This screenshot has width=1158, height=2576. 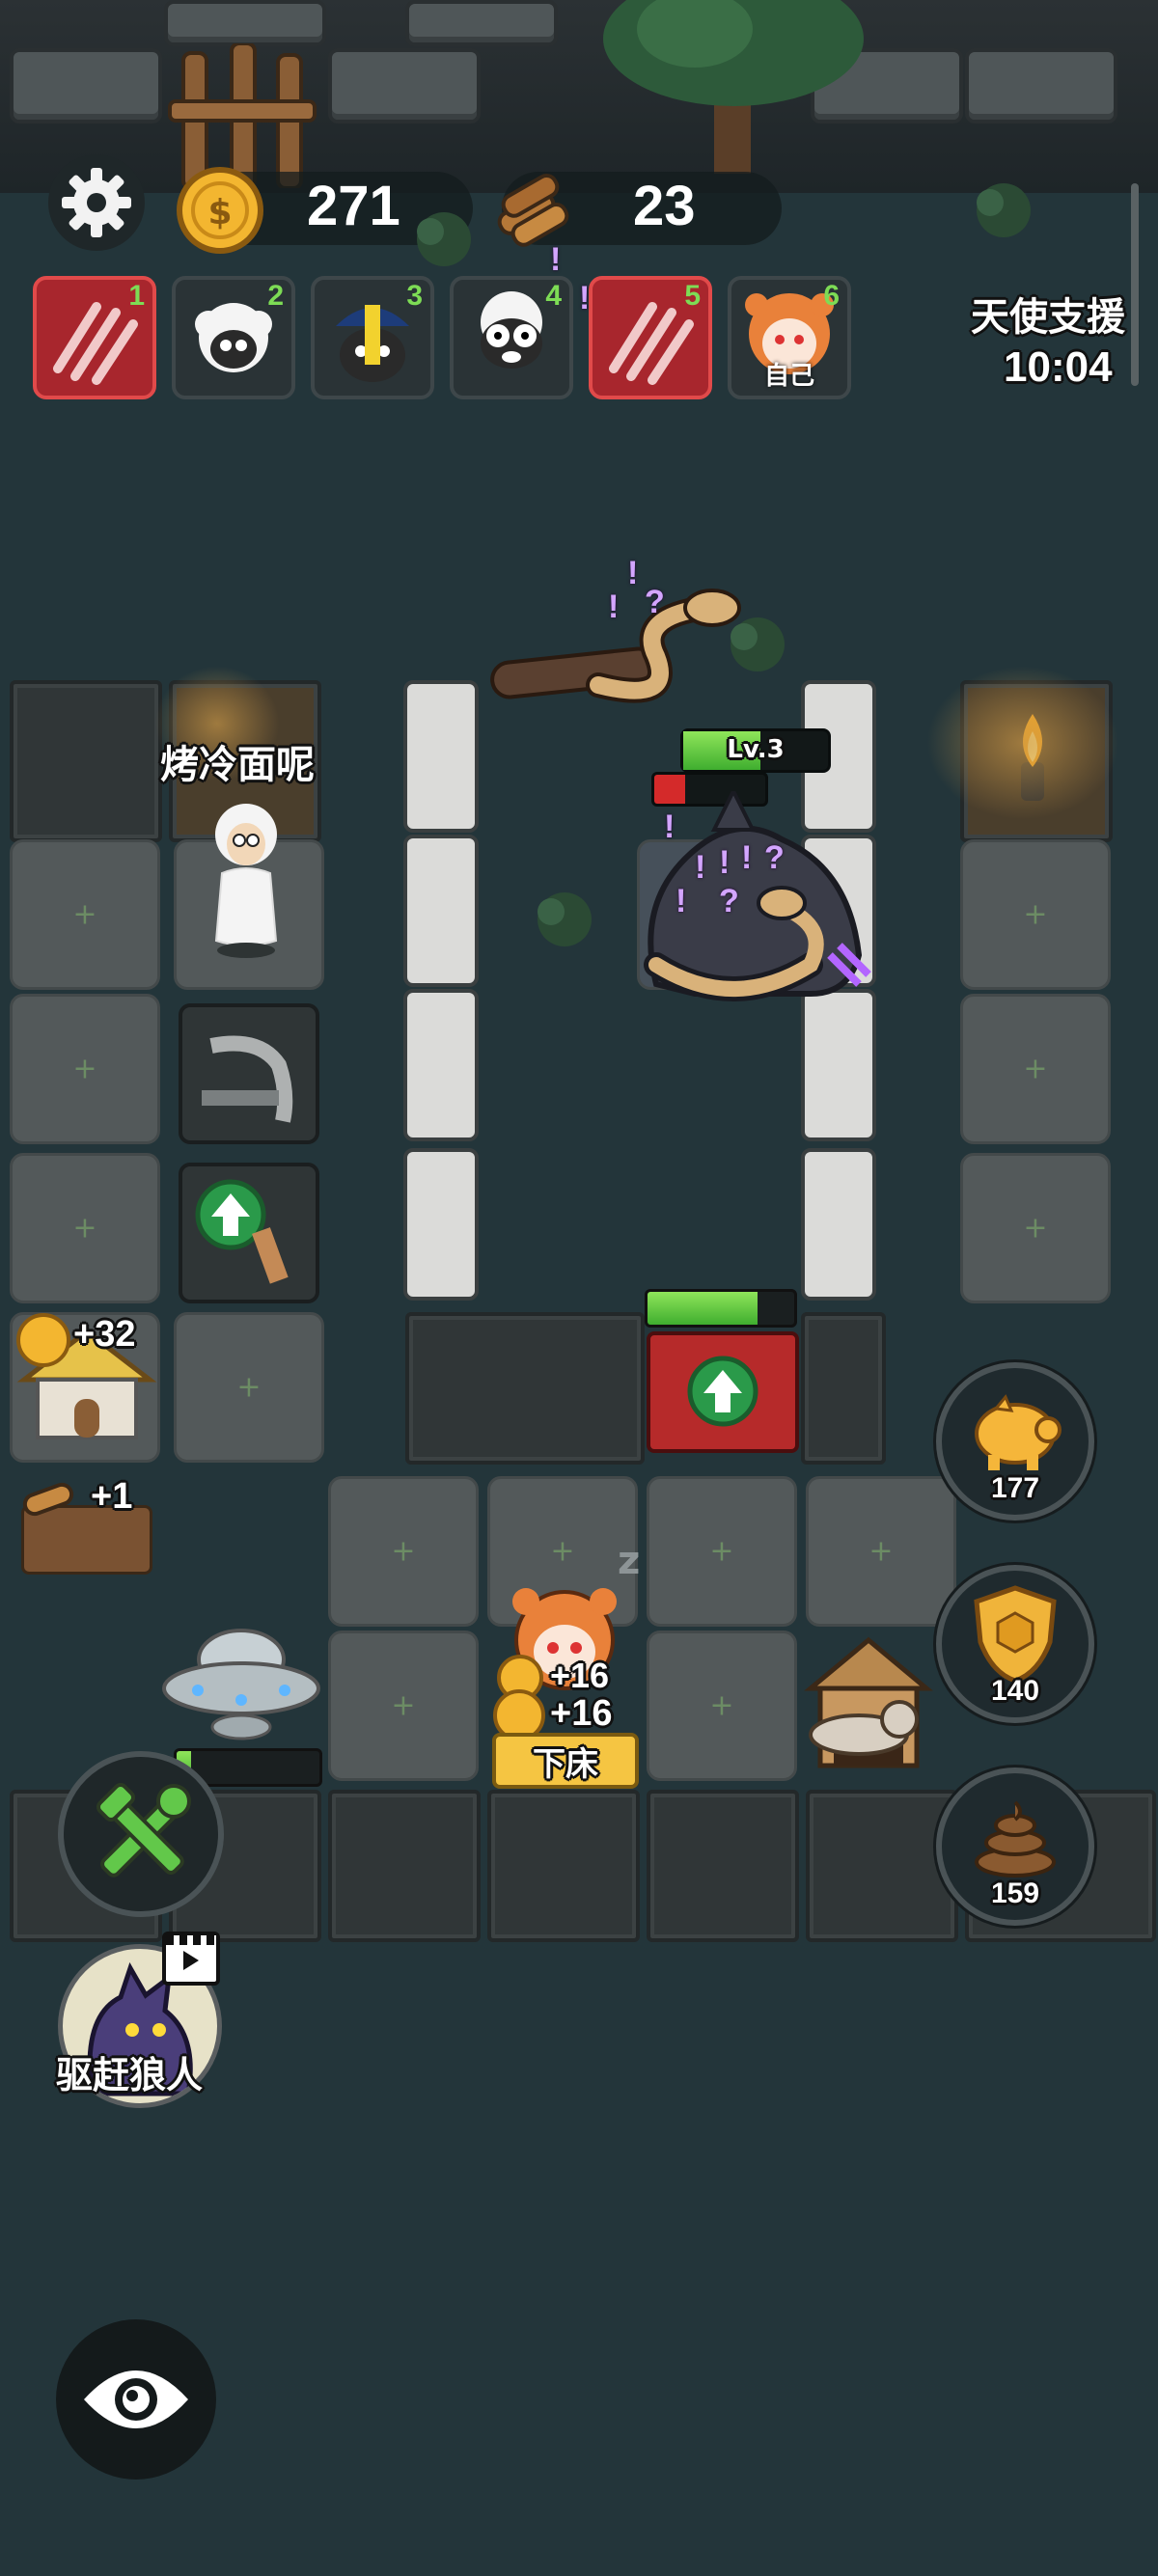 I want to click on werewolf-enemy, so click(x=753, y=902).